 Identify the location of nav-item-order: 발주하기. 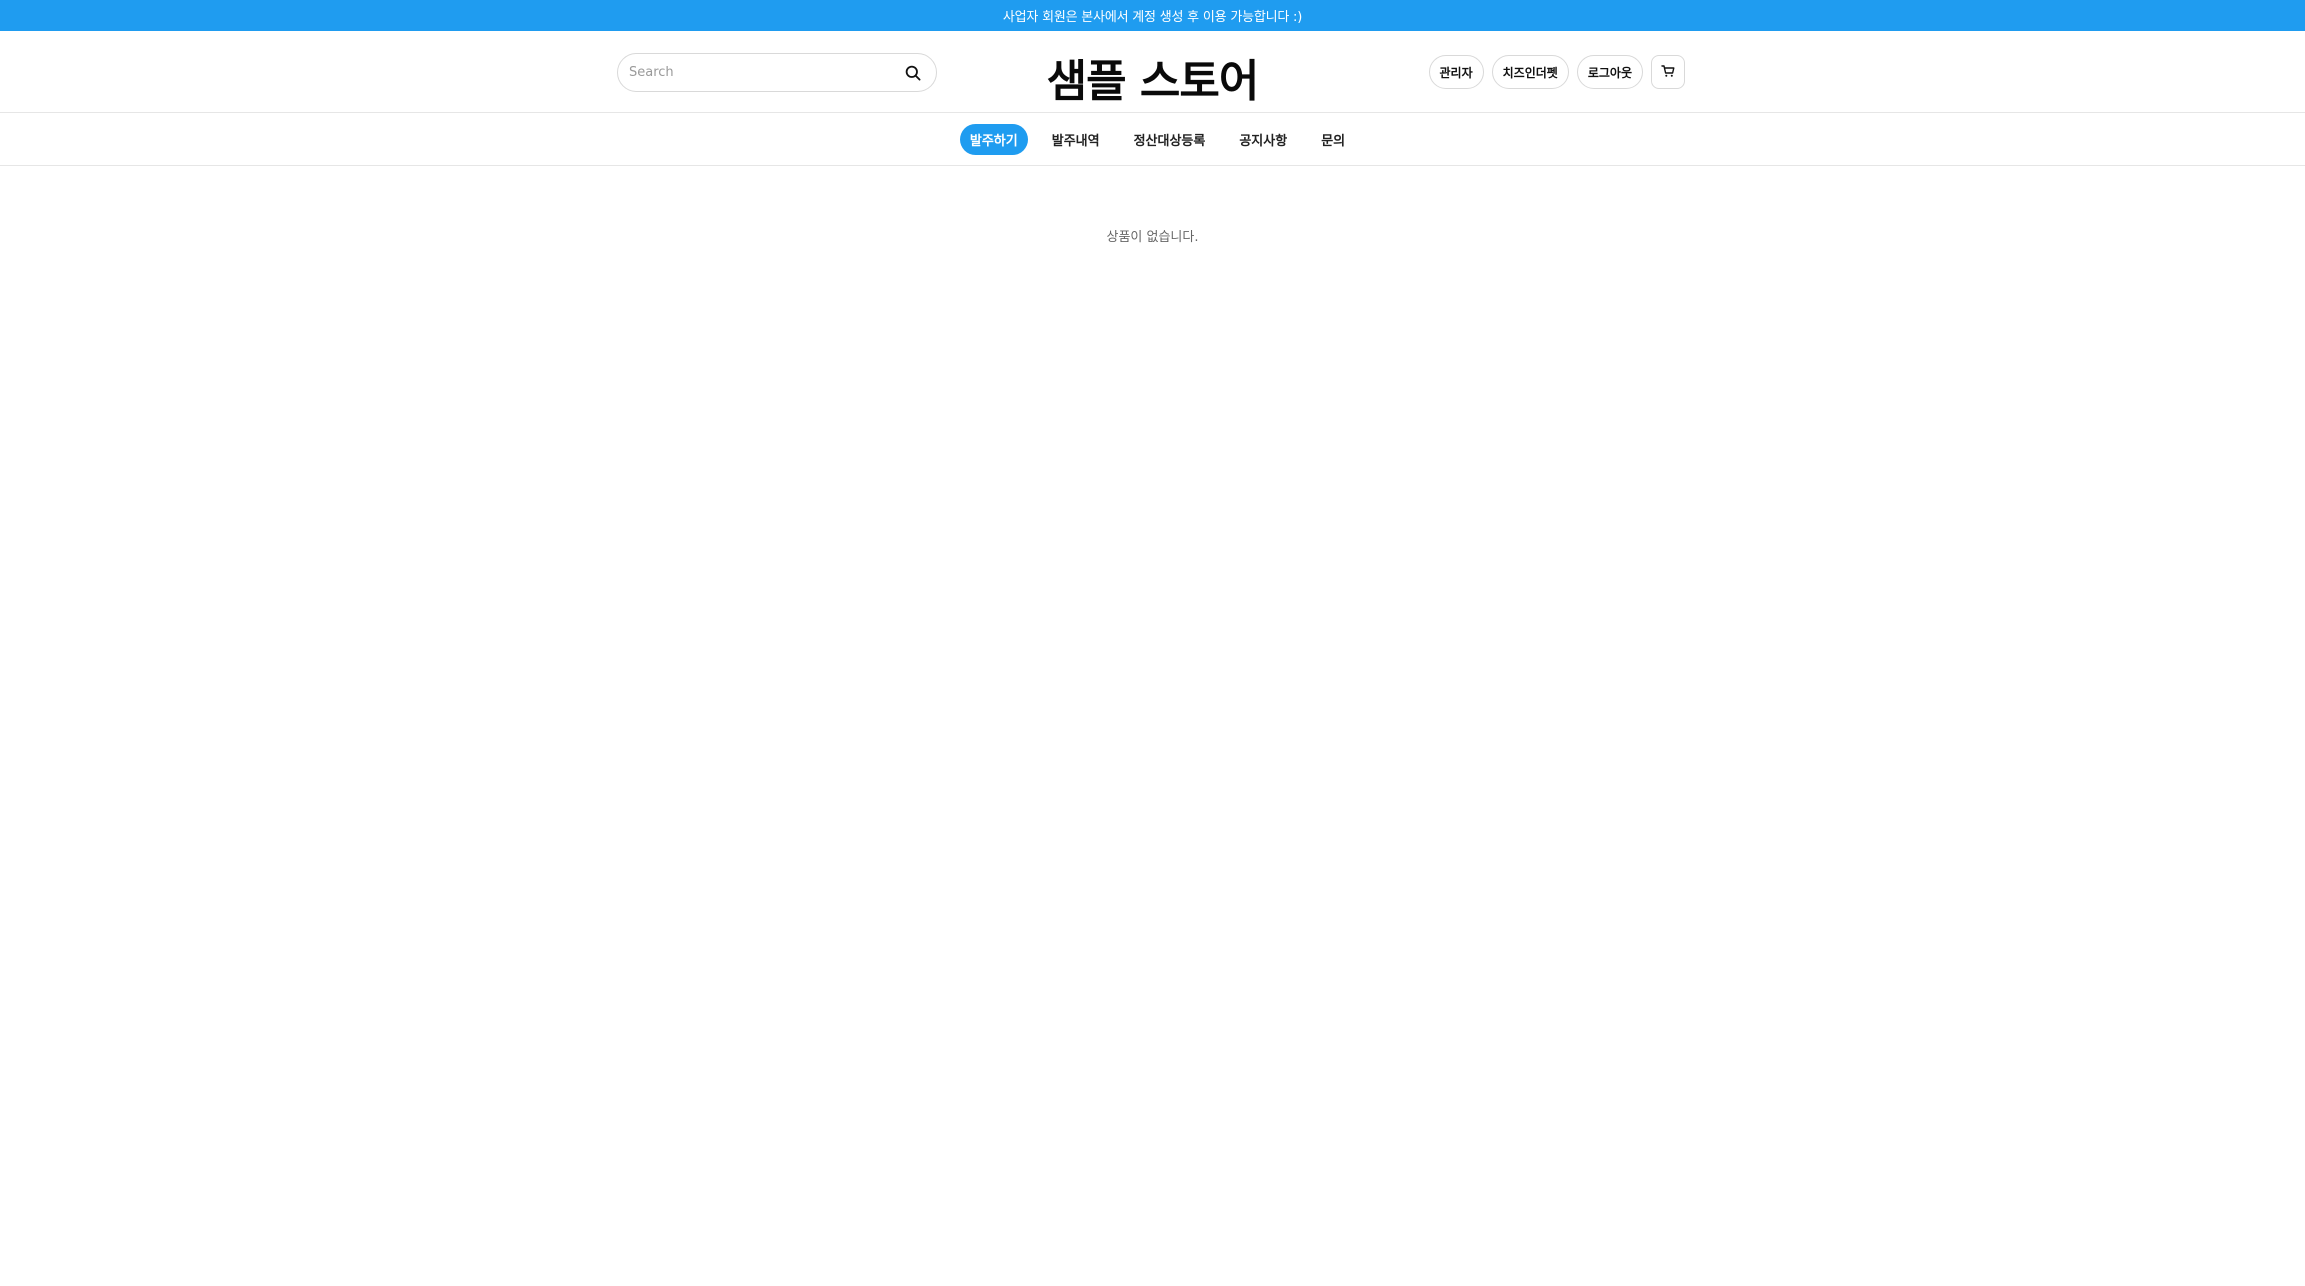
(993, 139).